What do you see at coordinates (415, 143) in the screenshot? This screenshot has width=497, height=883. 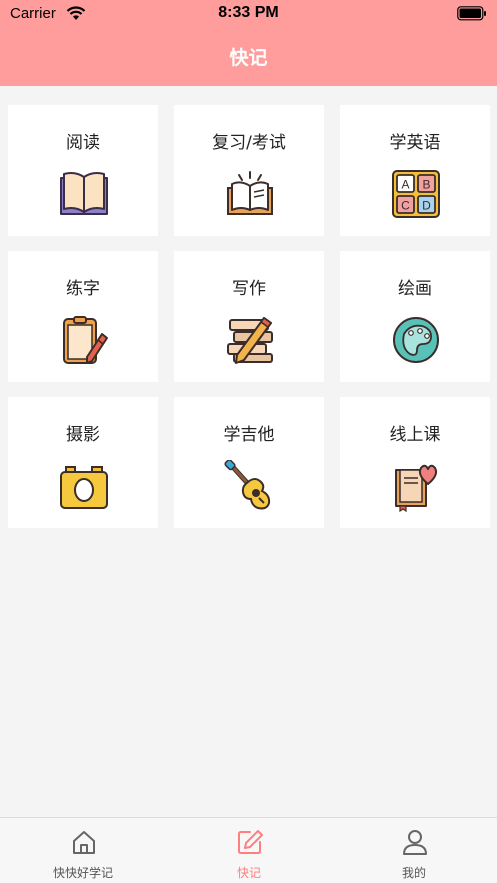 I see `card-label: 学英语` at bounding box center [415, 143].